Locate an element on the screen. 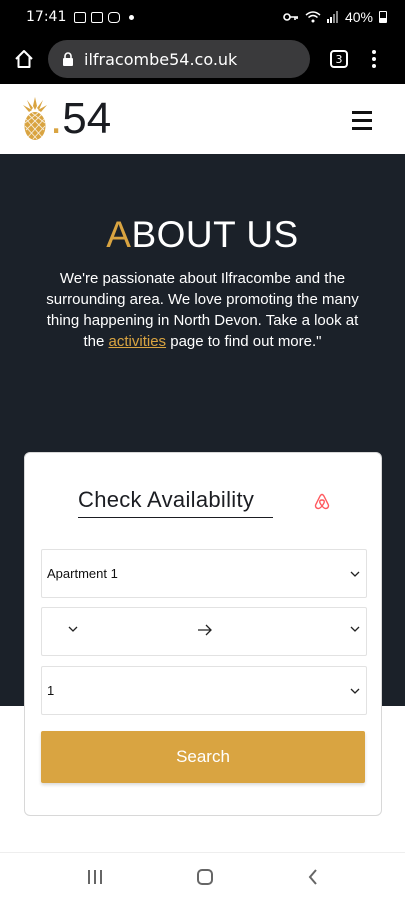 This screenshot has height=900, width=405. status-time: 17:41 is located at coordinates (46, 17).